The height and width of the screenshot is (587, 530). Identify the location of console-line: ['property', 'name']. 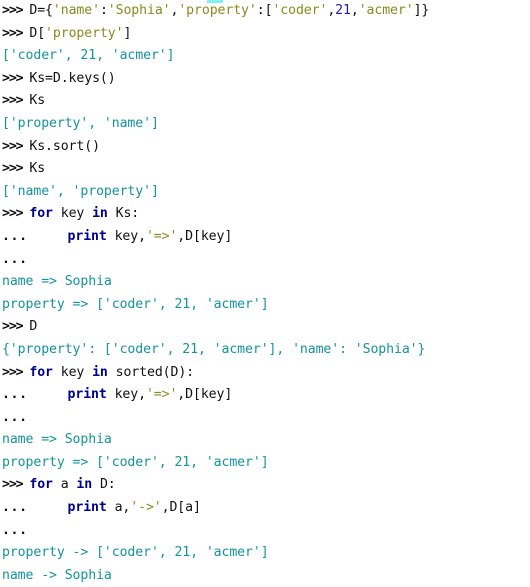
(265, 124).